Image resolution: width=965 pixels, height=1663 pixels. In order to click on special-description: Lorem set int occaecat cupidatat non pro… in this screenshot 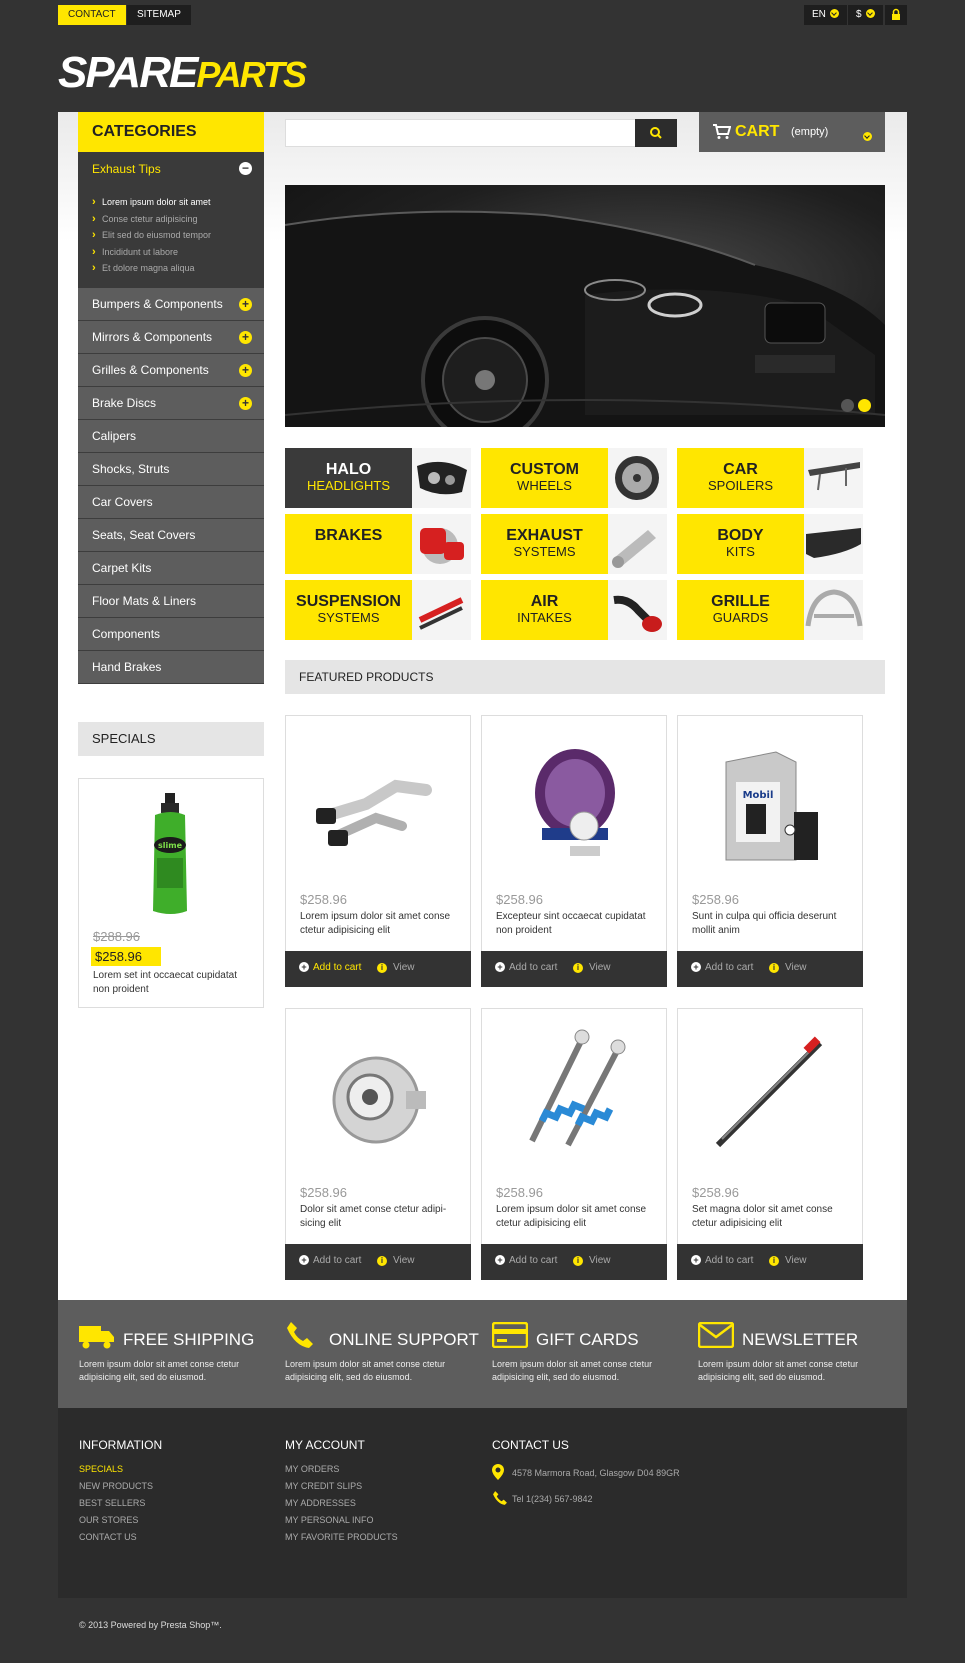, I will do `click(173, 983)`.